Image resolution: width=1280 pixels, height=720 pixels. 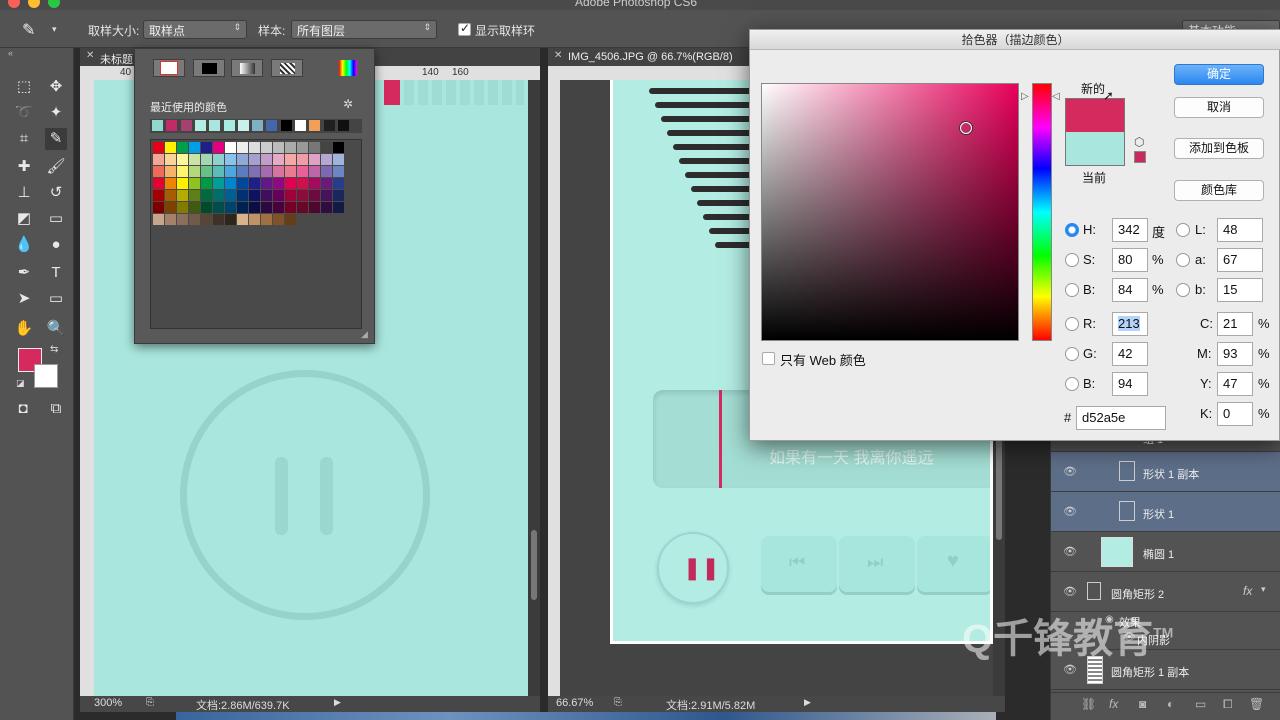 What do you see at coordinates (1235, 414) in the screenshot?
I see `black-field: 0` at bounding box center [1235, 414].